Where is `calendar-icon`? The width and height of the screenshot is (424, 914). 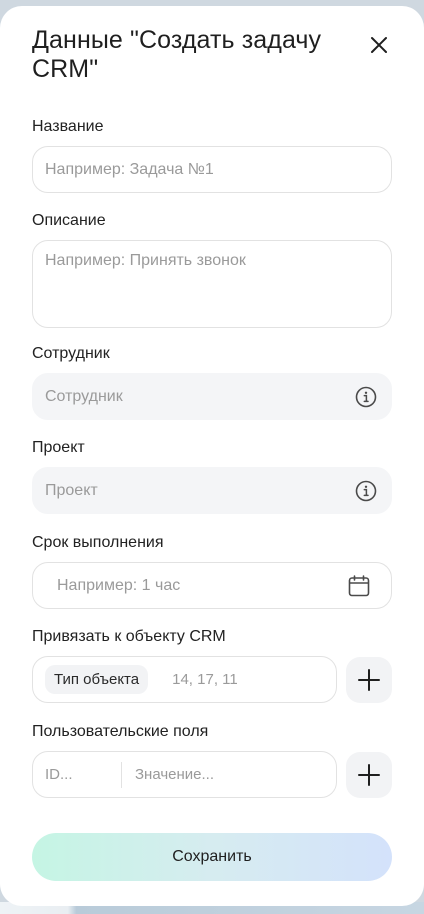 calendar-icon is located at coordinates (359, 586).